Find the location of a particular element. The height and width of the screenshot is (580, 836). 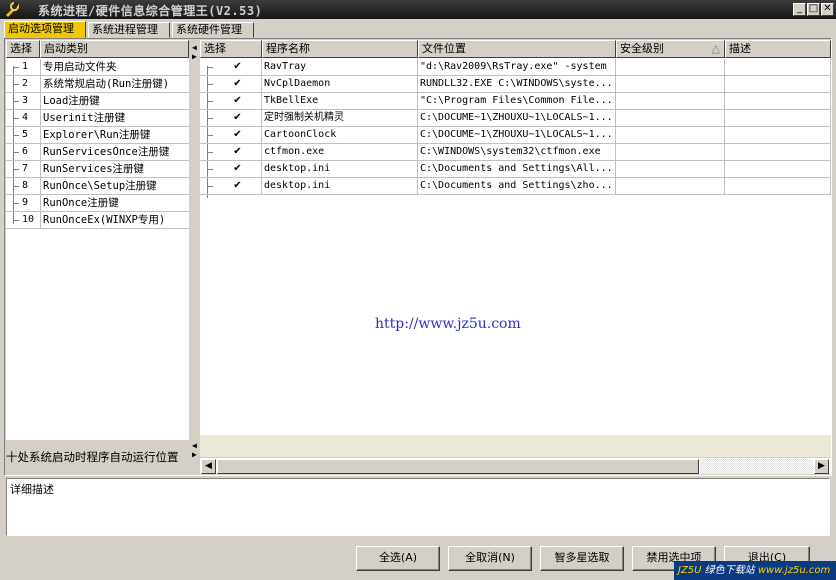

category-row: 6 RunServicesOnce注册键 is located at coordinates (97, 152).